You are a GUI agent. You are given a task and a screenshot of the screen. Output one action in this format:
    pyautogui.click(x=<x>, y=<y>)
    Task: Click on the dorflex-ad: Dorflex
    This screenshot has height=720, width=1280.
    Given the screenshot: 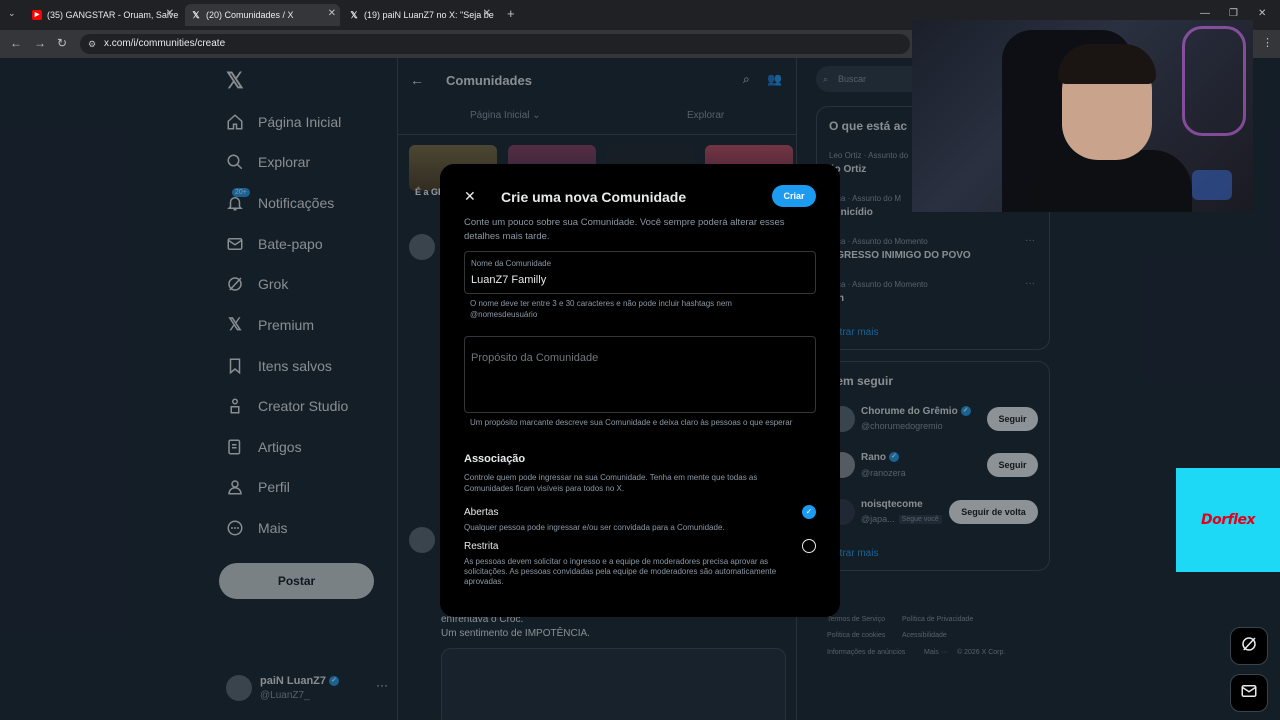 What is the action you would take?
    pyautogui.click(x=1228, y=520)
    